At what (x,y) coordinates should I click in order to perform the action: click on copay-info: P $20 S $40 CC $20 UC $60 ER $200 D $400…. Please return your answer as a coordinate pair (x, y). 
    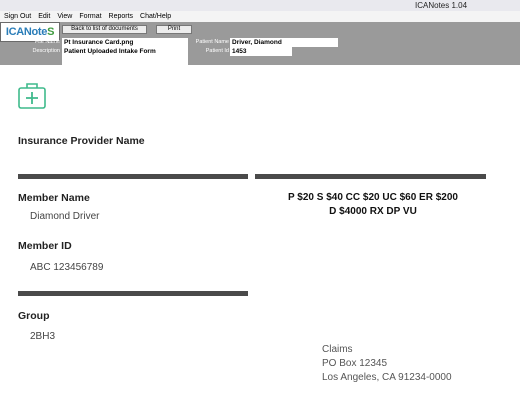
    Looking at the image, I should click on (373, 205).